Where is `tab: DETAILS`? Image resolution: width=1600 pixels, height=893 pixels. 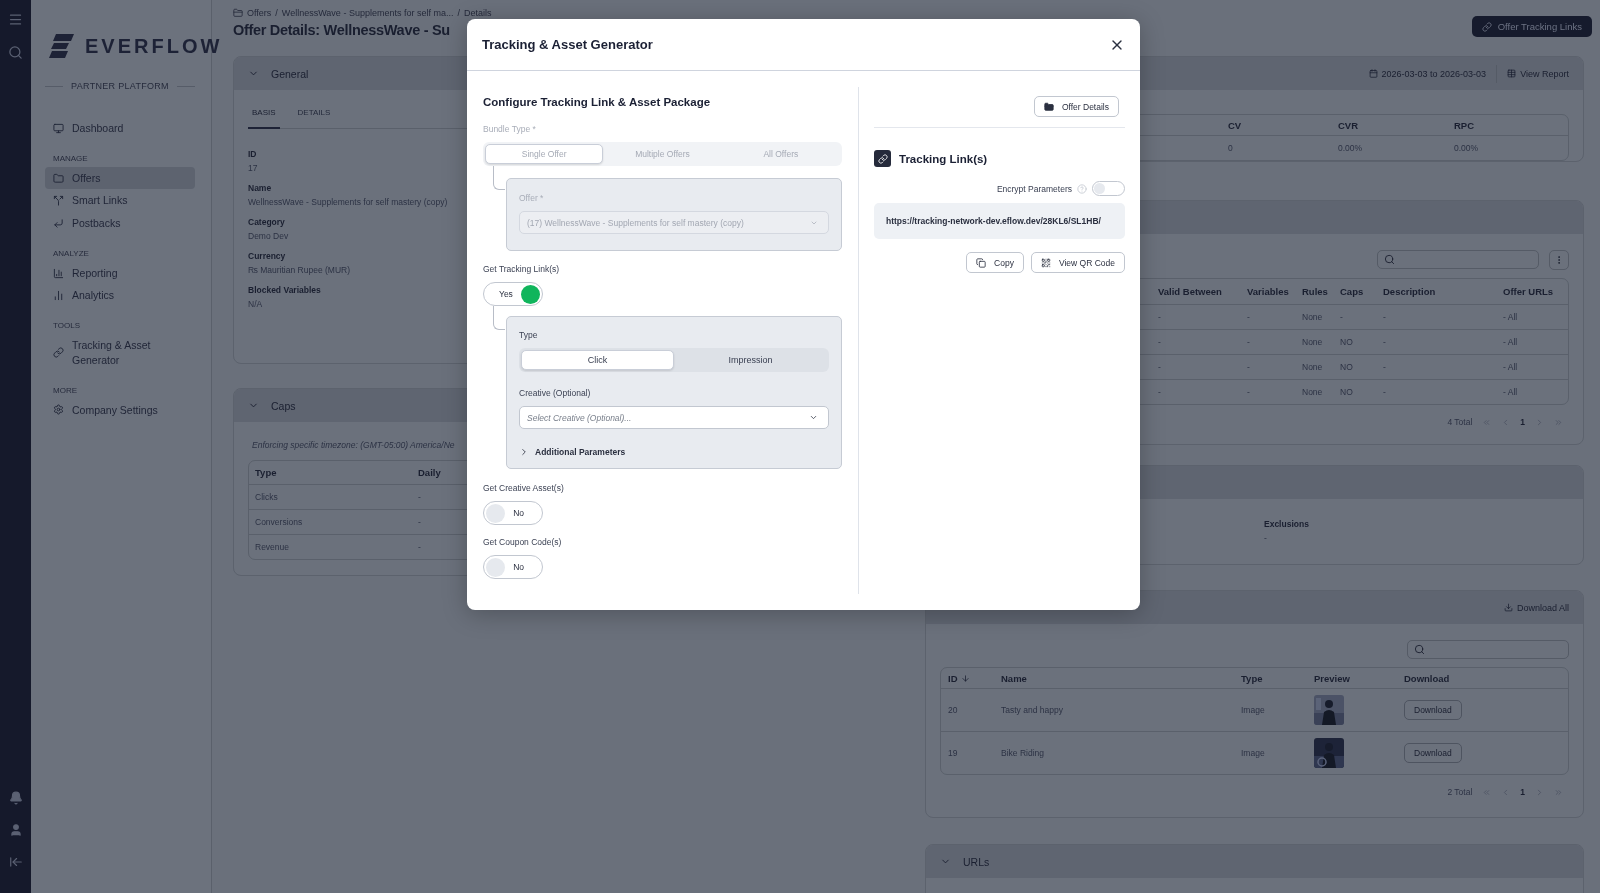 tab: DETAILS is located at coordinates (314, 115).